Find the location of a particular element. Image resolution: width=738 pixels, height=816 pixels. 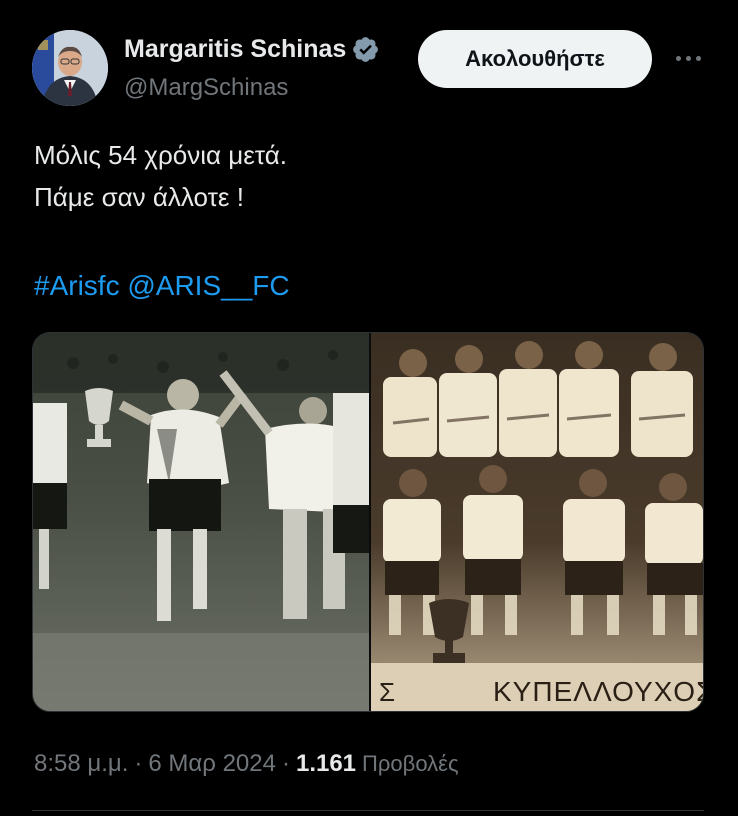

mention-link: @ARIS__FC is located at coordinates (208, 285).